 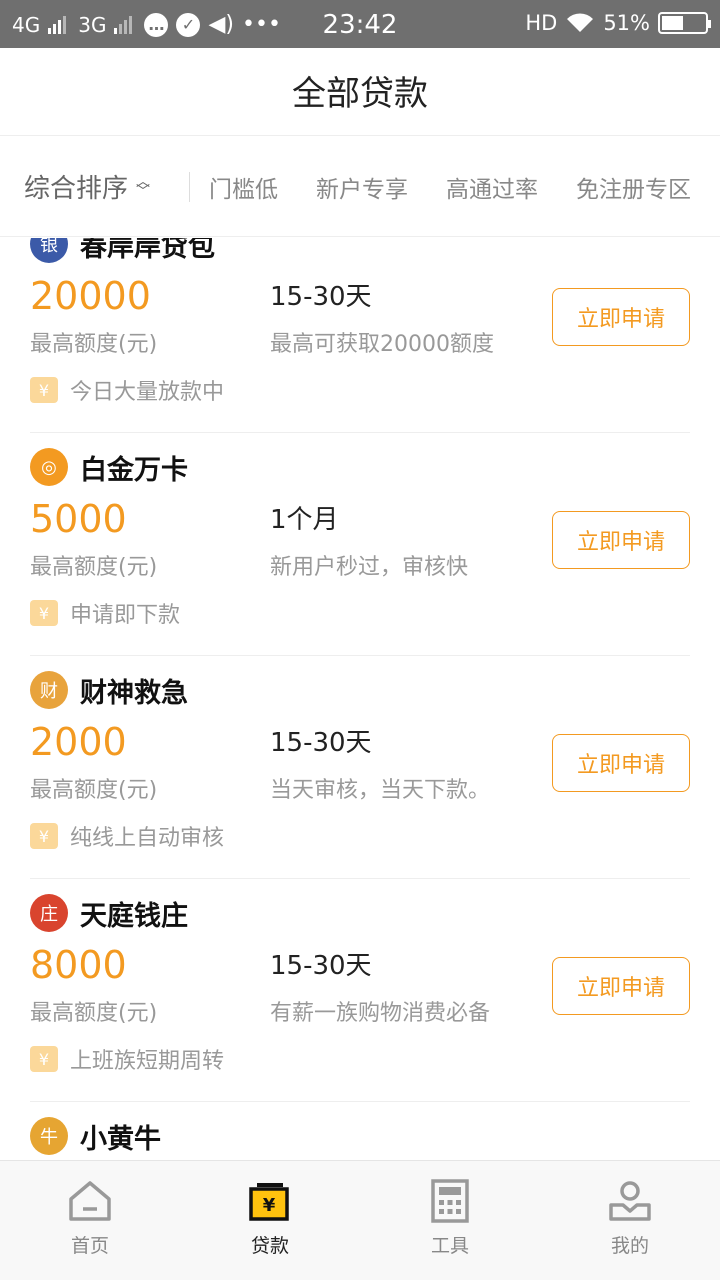 I want to click on filter-high-pass-rate: 高通过率, so click(x=492, y=187).